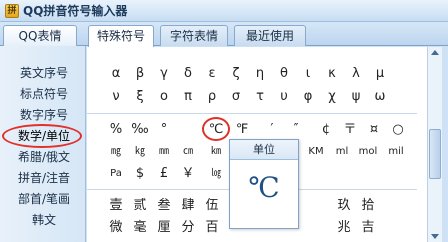  What do you see at coordinates (188, 174) in the screenshot?
I see `symbol-cell: ￥` at bounding box center [188, 174].